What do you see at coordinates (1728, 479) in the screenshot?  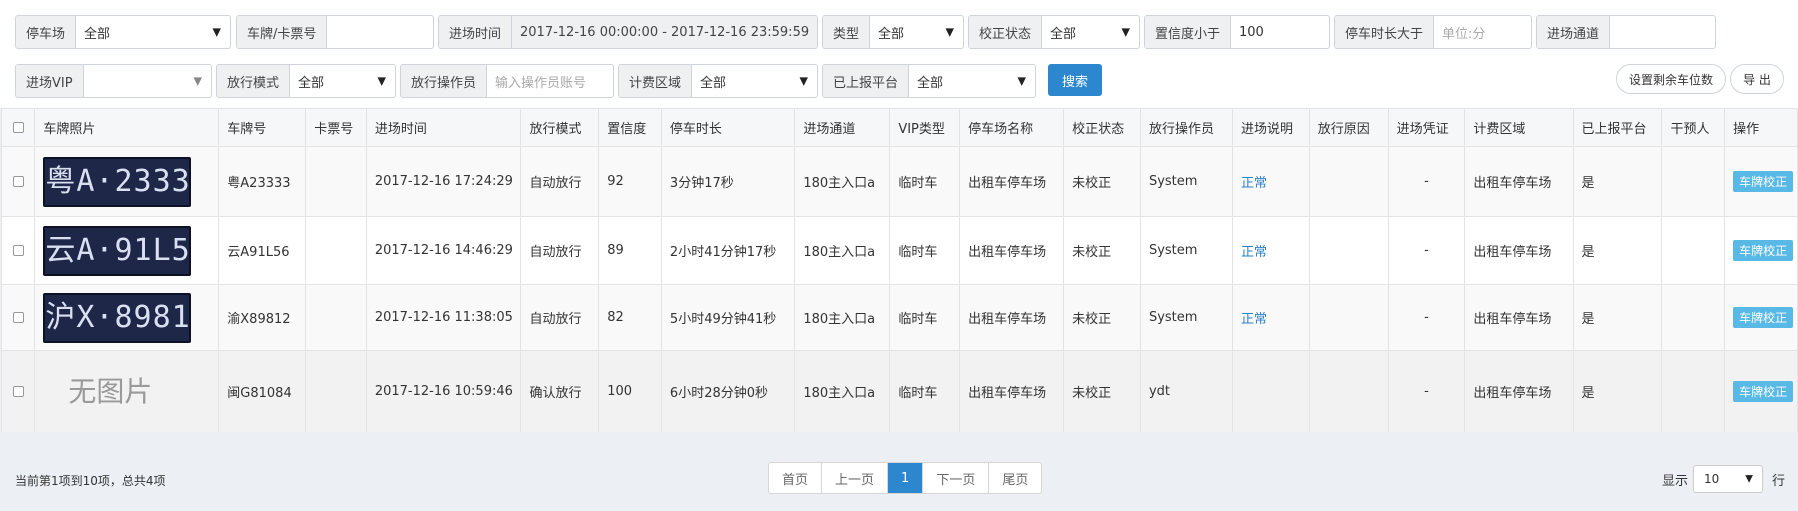 I see `page-size-select: 10 ▼` at bounding box center [1728, 479].